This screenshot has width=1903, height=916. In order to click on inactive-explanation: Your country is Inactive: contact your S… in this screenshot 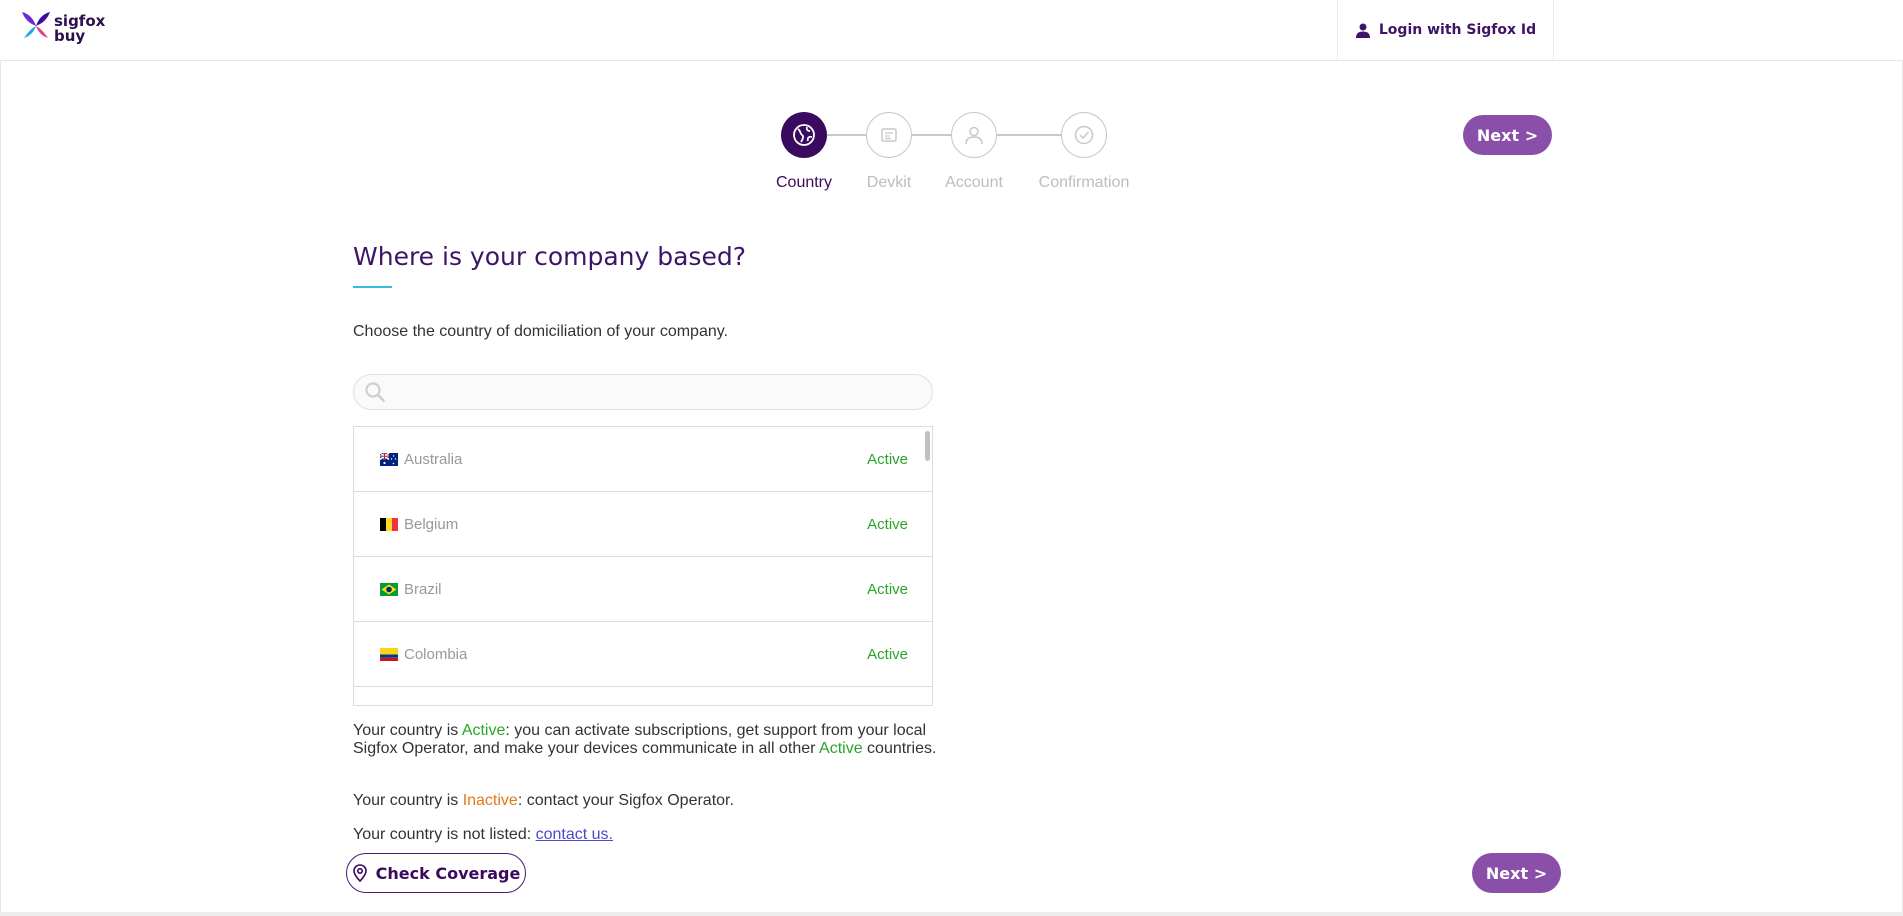, I will do `click(645, 801)`.